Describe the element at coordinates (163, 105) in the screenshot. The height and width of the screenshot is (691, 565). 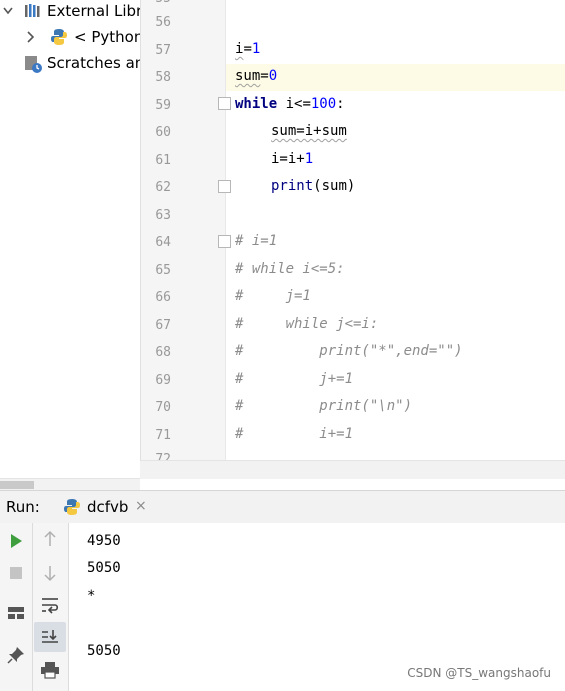
I see `line-number: 59` at that location.